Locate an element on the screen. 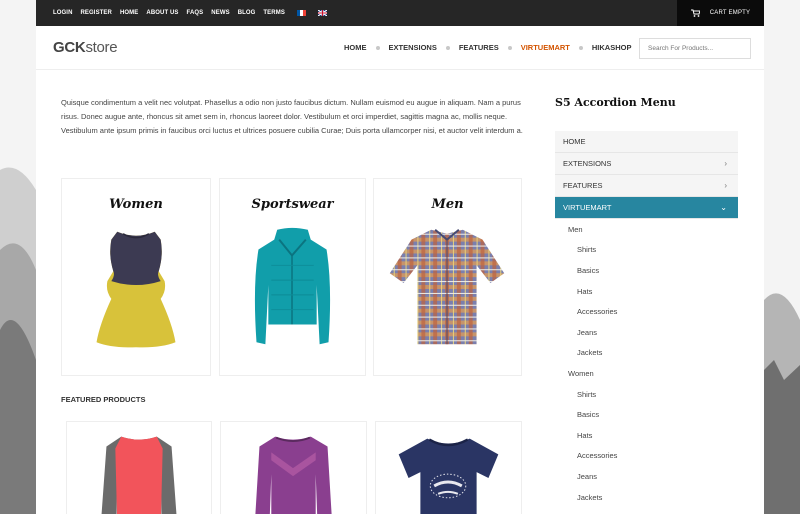 This screenshot has width=800, height=514. nav-hikashop: HIKASHOP is located at coordinates (612, 47).